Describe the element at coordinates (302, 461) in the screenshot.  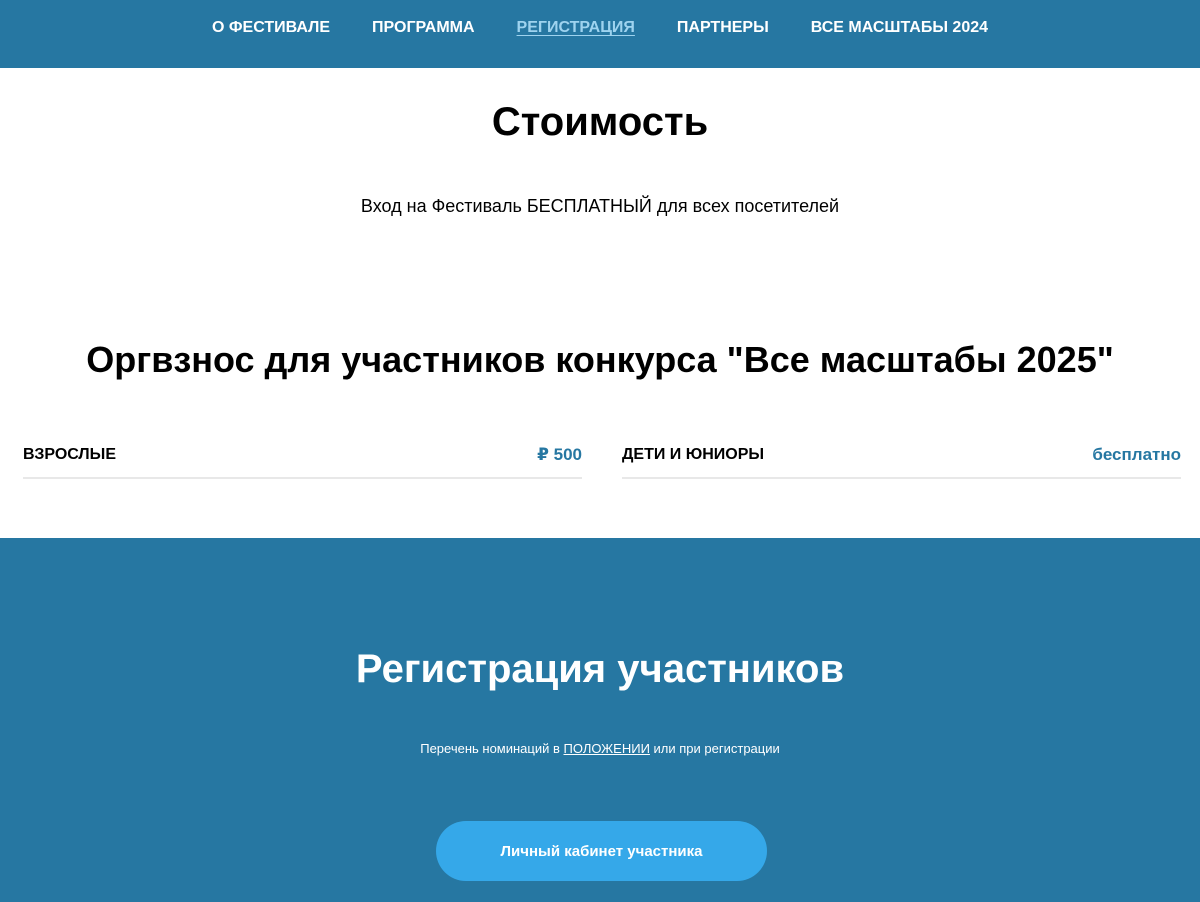
I see `price-row-adults: ВЗРОСЛЫЕ ₽ 500` at that location.